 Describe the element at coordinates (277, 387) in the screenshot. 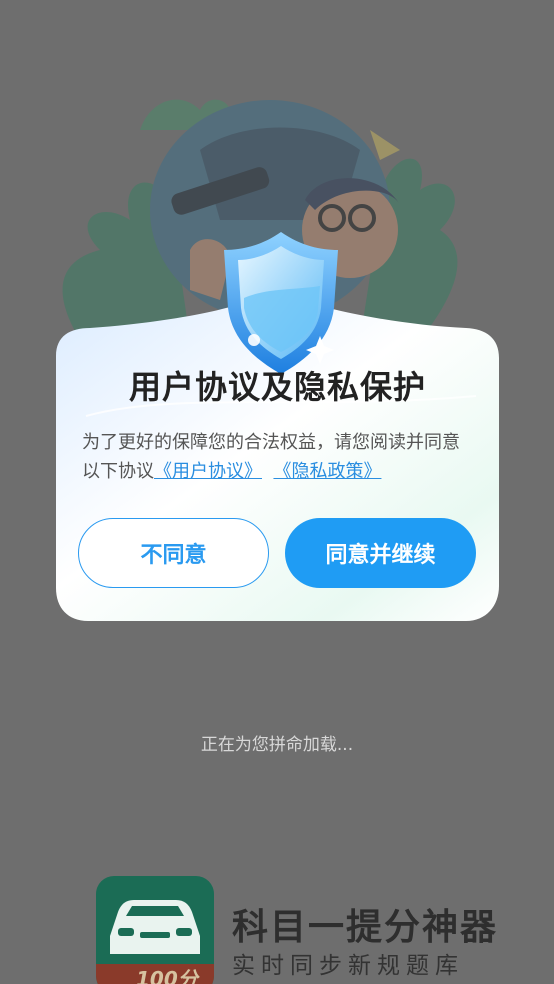

I see `dialog-title: 用户协议及隐私保护` at that location.